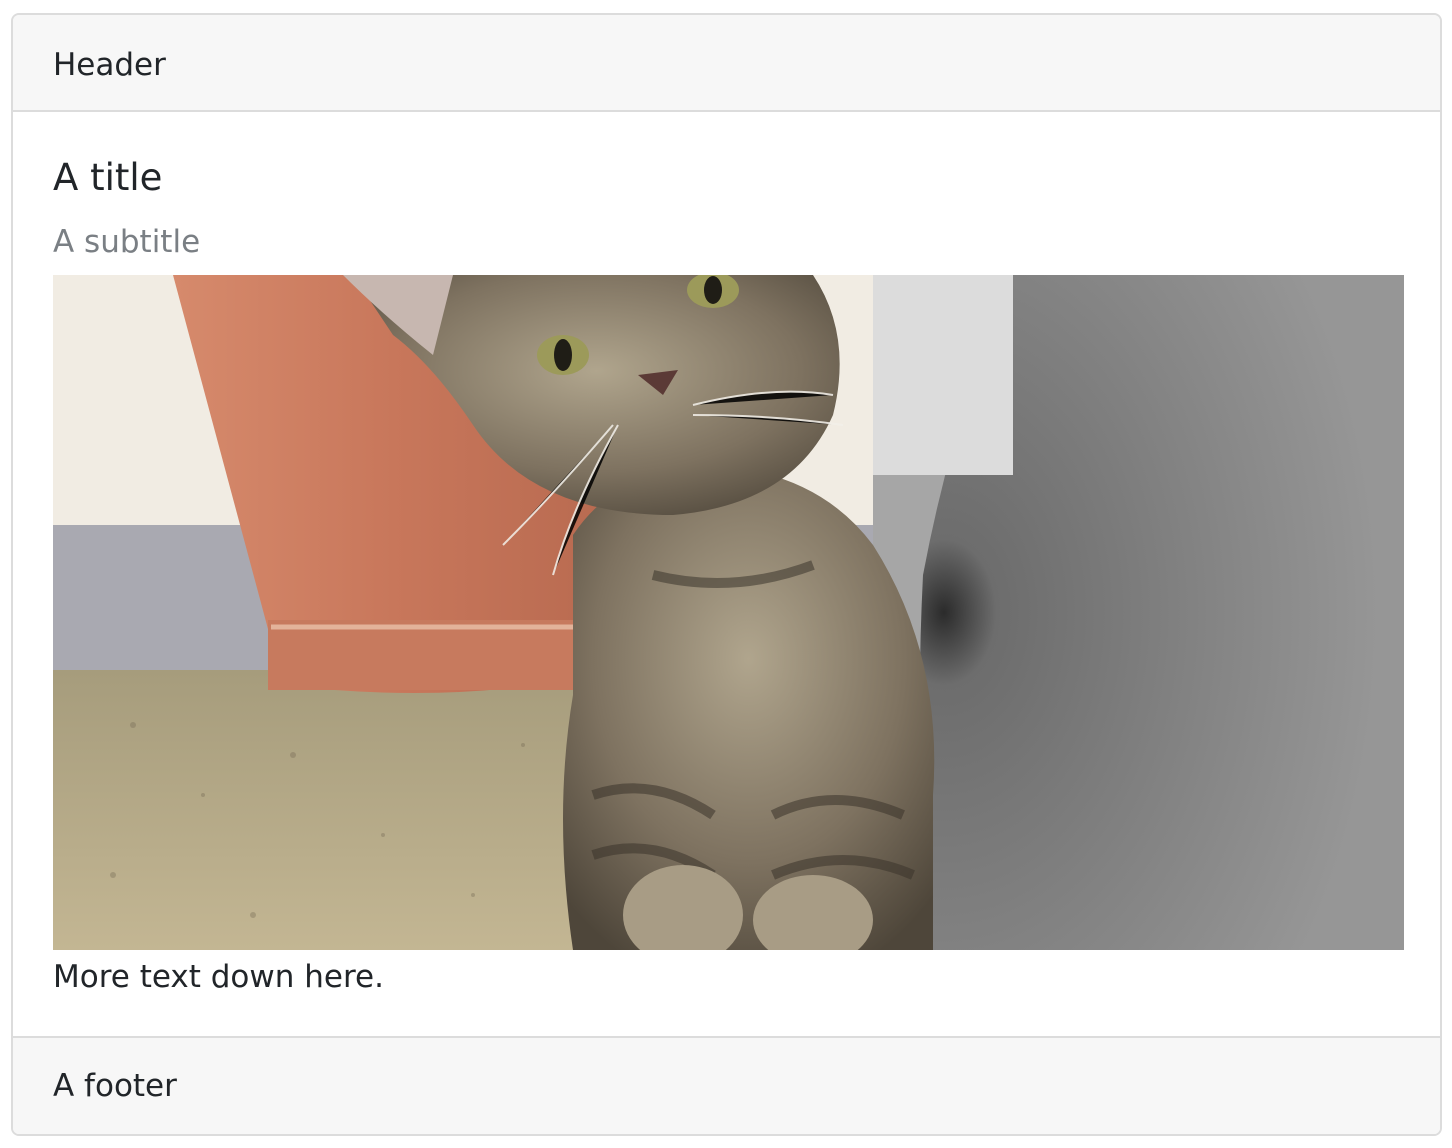 The width and height of the screenshot is (1452, 1148). Describe the element at coordinates (218, 977) in the screenshot. I see `card-text: More text down here.` at that location.